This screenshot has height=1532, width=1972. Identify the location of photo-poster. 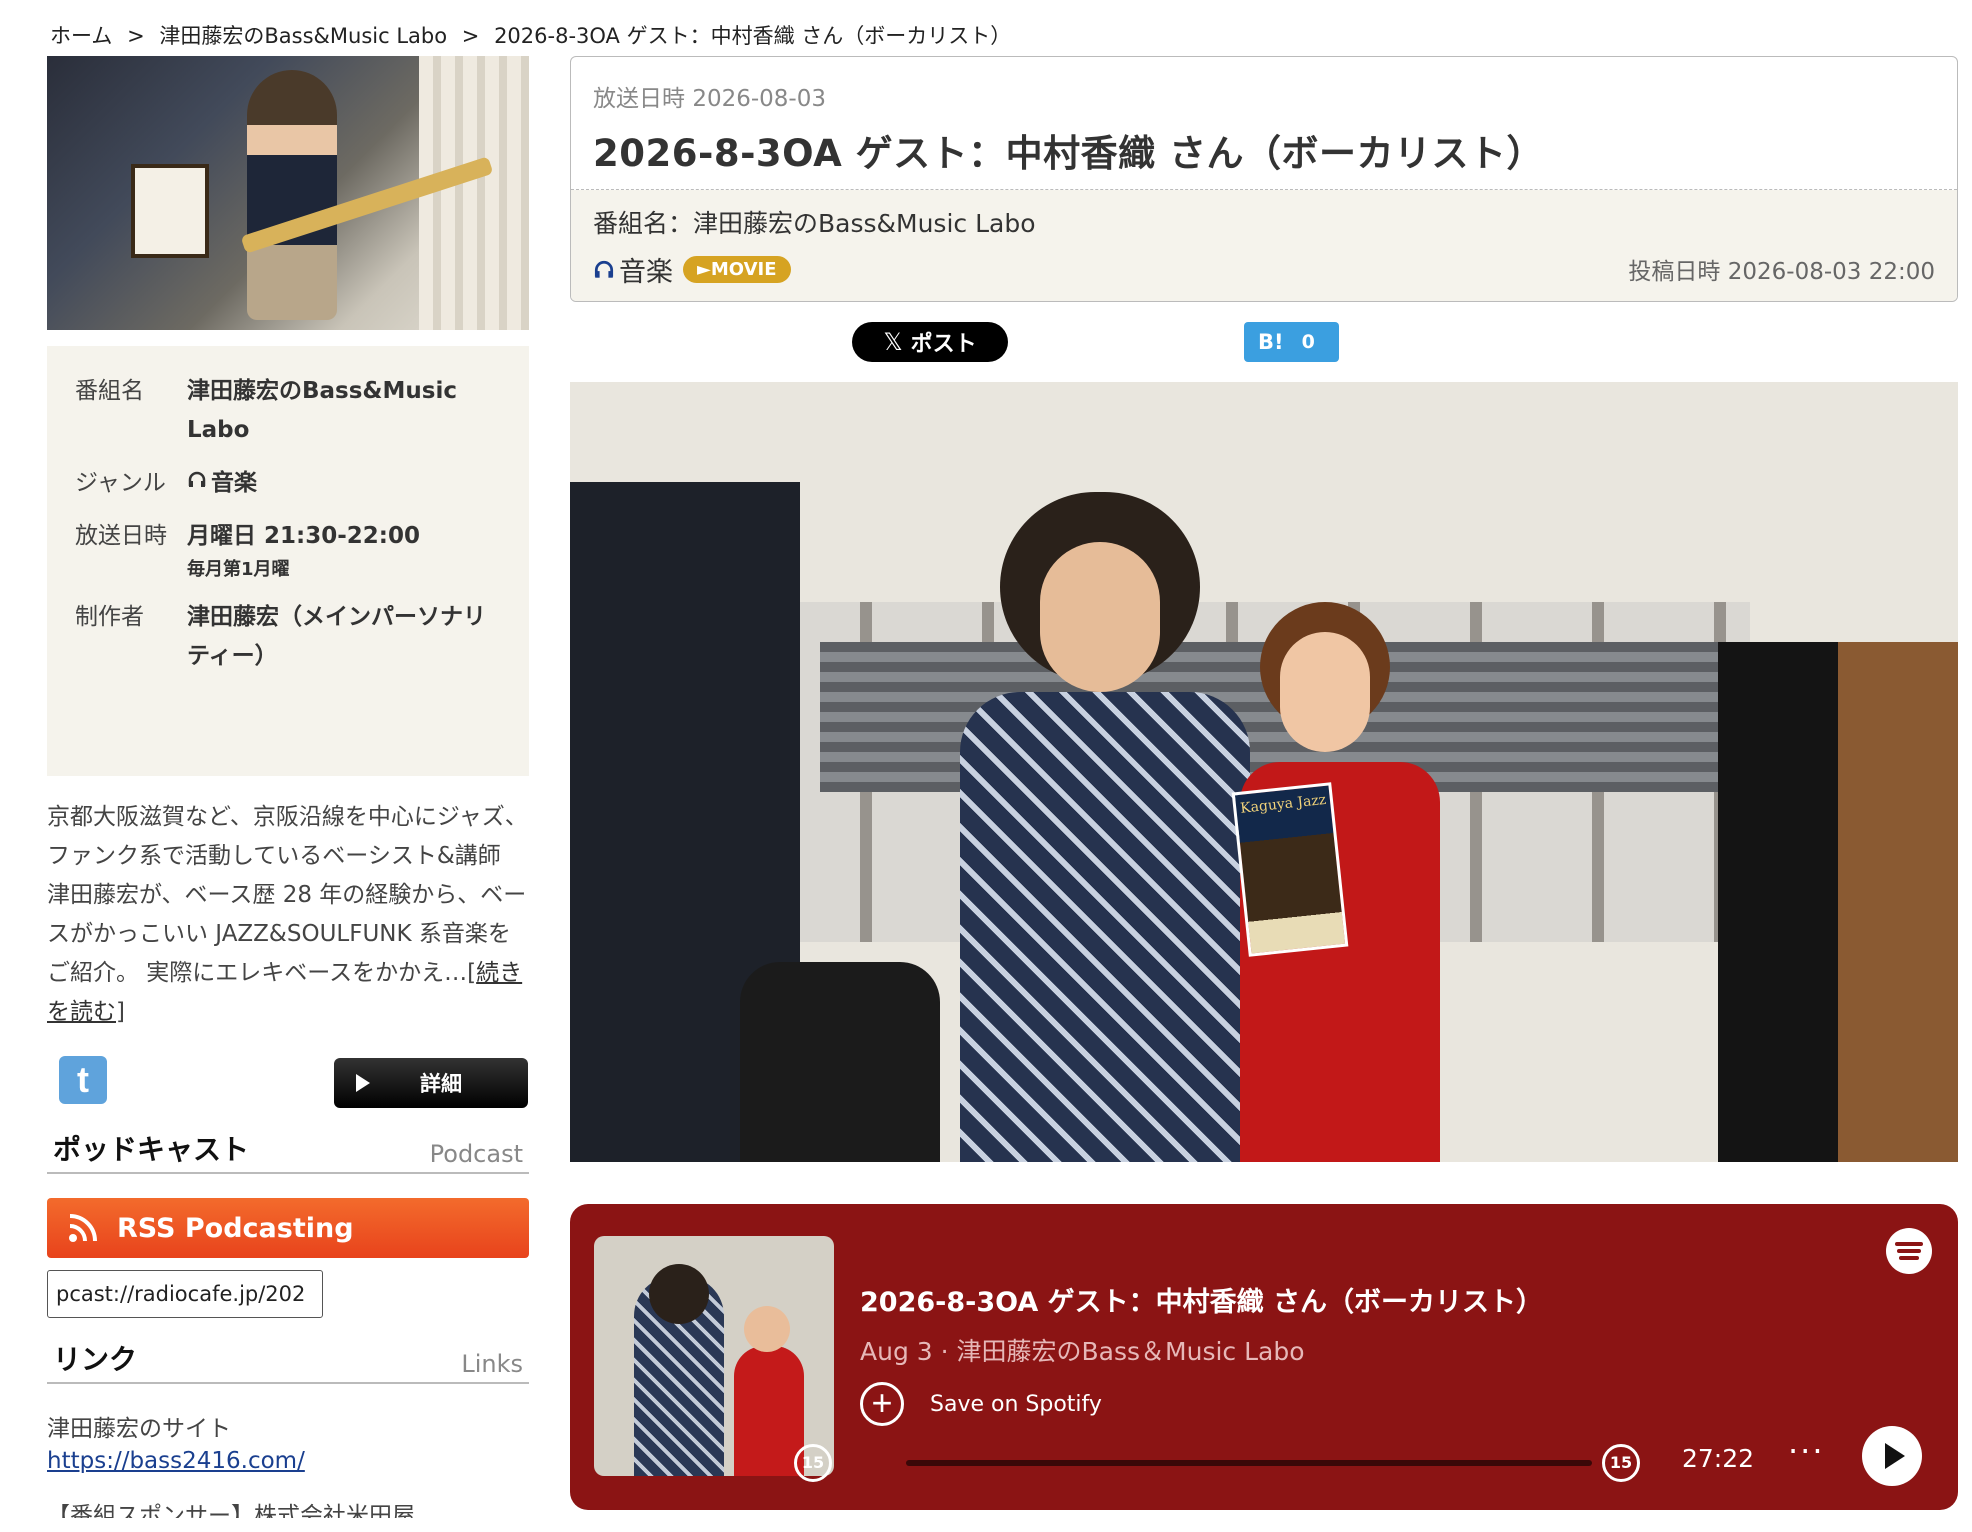
(170, 211).